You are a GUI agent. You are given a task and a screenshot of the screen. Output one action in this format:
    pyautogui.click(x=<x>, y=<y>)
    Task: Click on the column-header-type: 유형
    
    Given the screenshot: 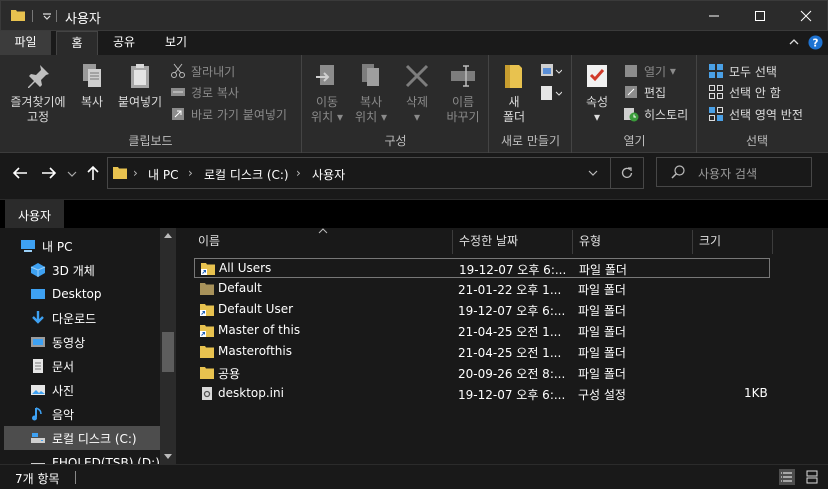 What is the action you would take?
    pyautogui.click(x=590, y=243)
    